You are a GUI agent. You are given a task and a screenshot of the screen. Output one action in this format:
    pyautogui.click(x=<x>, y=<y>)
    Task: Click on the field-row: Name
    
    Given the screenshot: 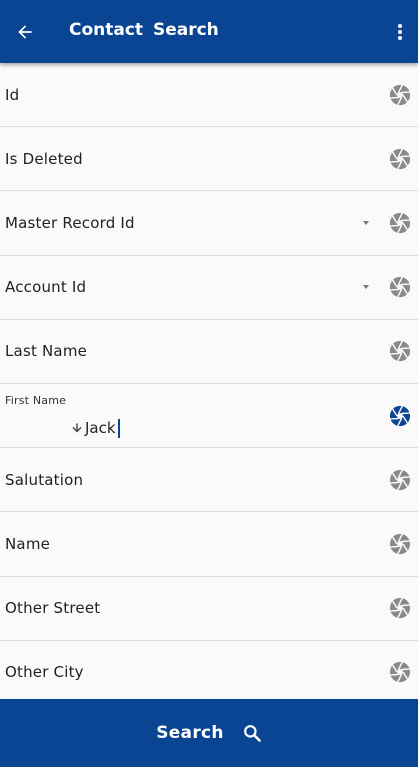 What is the action you would take?
    pyautogui.click(x=209, y=544)
    